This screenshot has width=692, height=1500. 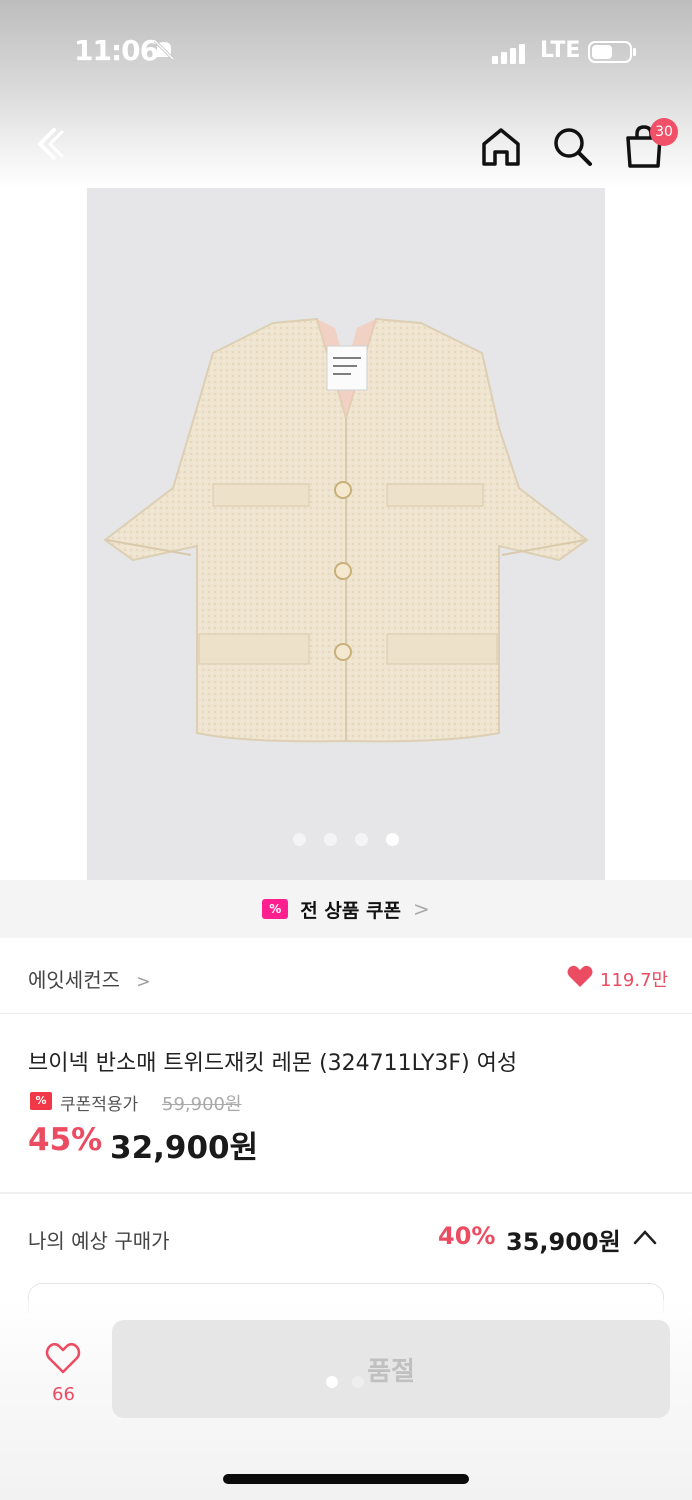 I want to click on coupon-icon: %, so click(x=275, y=909).